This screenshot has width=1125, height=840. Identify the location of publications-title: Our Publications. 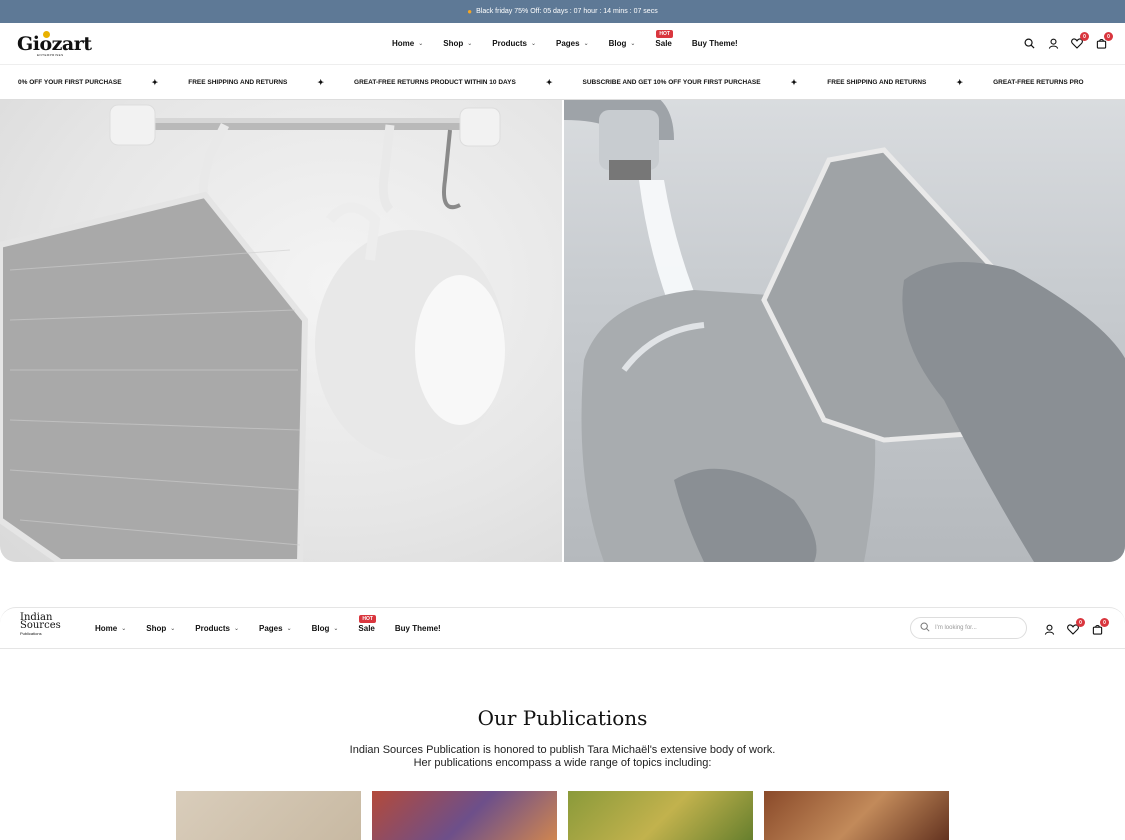
(562, 718).